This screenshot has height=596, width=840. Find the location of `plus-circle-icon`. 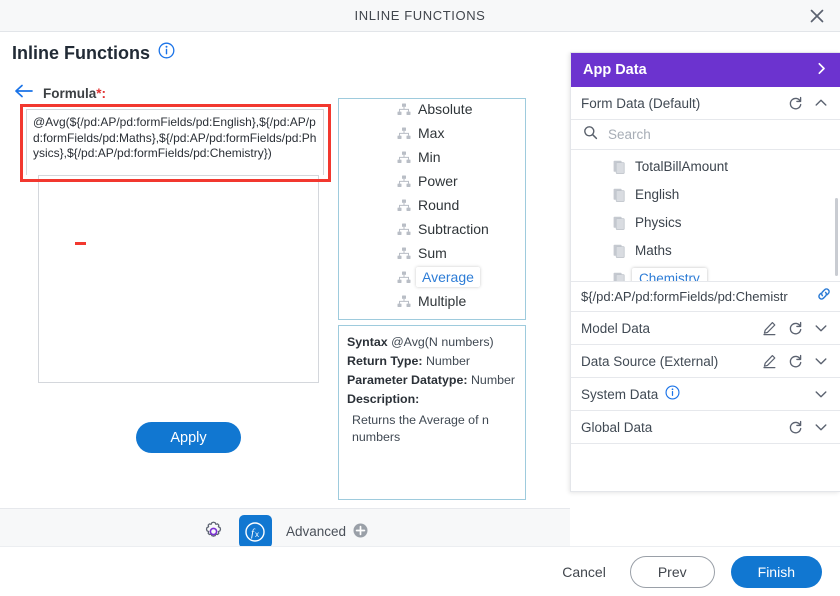

plus-circle-icon is located at coordinates (360, 532).